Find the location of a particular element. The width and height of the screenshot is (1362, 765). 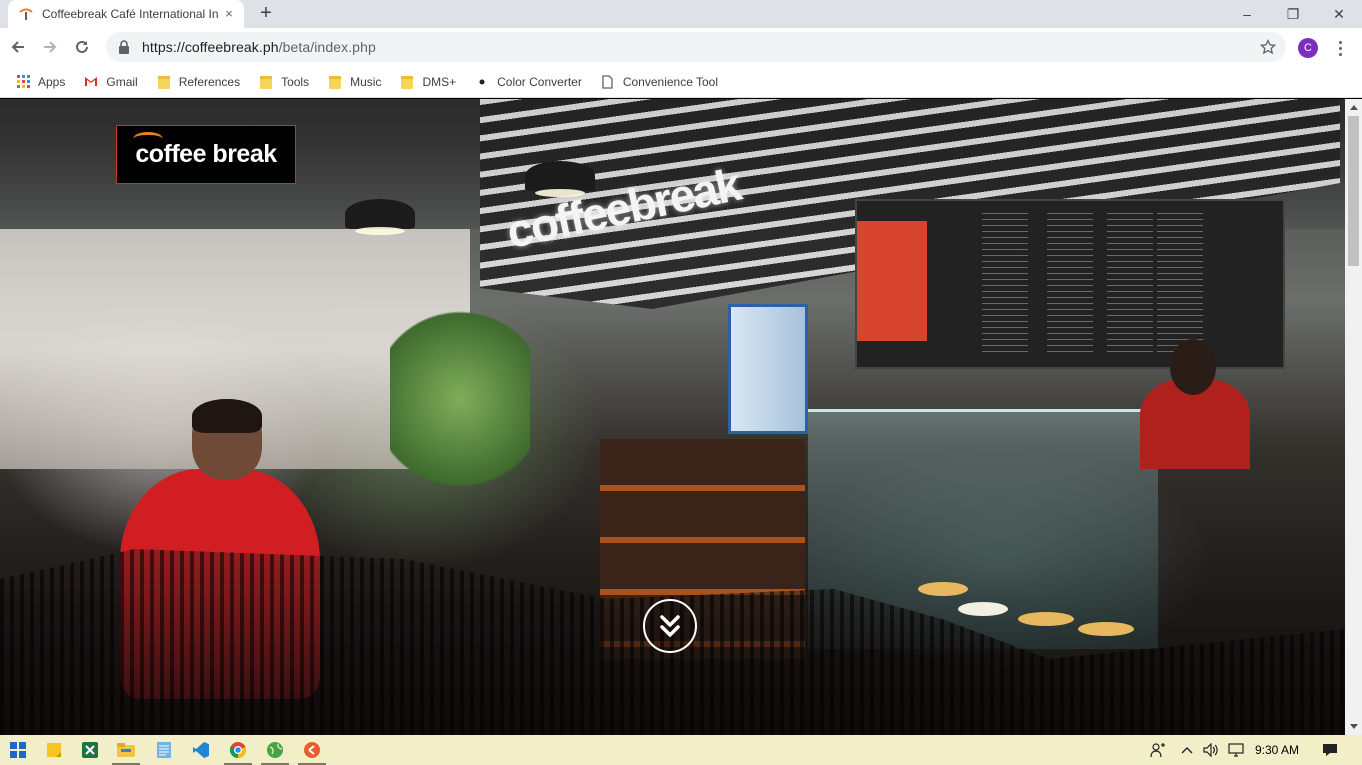

taskbar-file-explorer is located at coordinates (126, 750).